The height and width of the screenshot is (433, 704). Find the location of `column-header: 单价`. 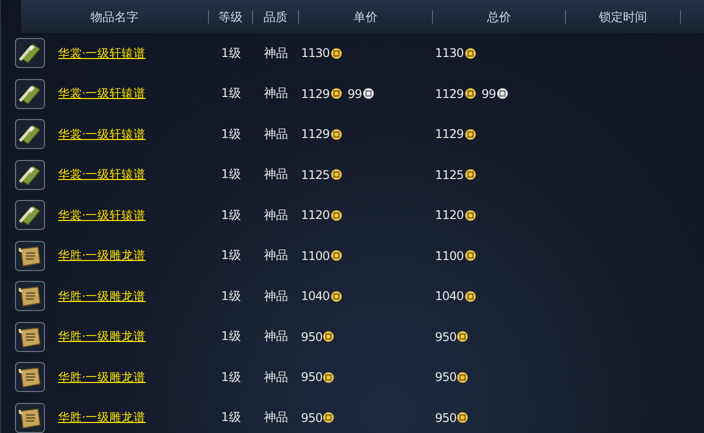

column-header: 单价 is located at coordinates (366, 17).